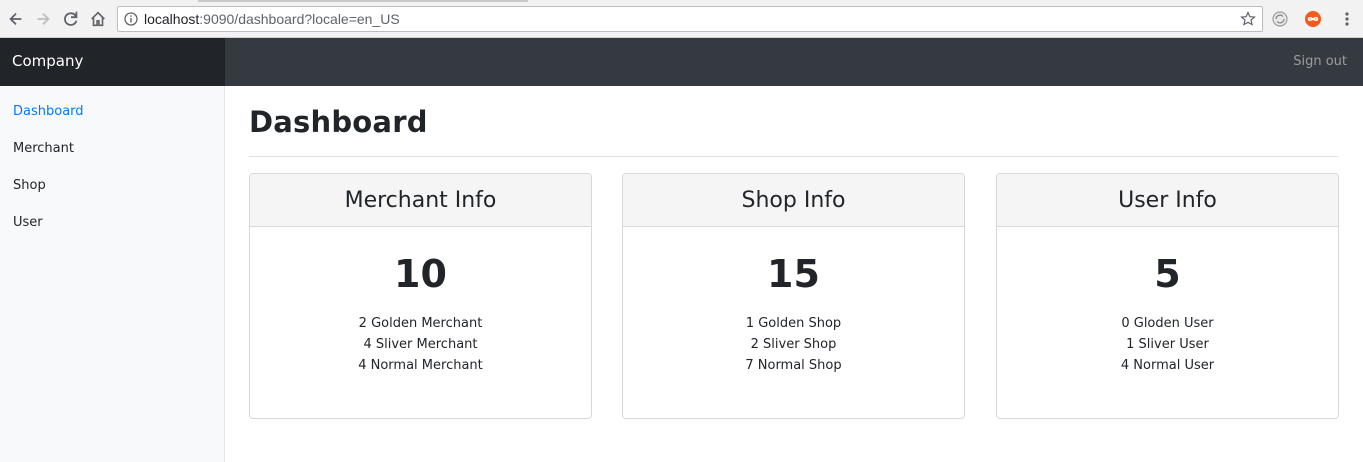 The height and width of the screenshot is (462, 1363). Describe the element at coordinates (1280, 19) in the screenshot. I see `extension-icon` at that location.